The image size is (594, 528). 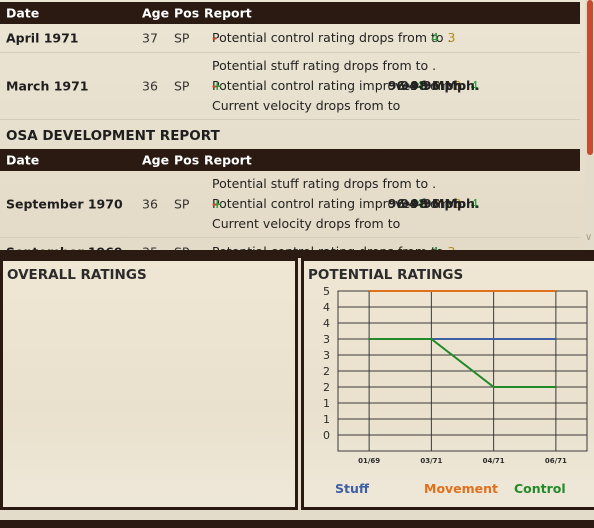 What do you see at coordinates (64, 204) in the screenshot?
I see `row-date: September 1970` at bounding box center [64, 204].